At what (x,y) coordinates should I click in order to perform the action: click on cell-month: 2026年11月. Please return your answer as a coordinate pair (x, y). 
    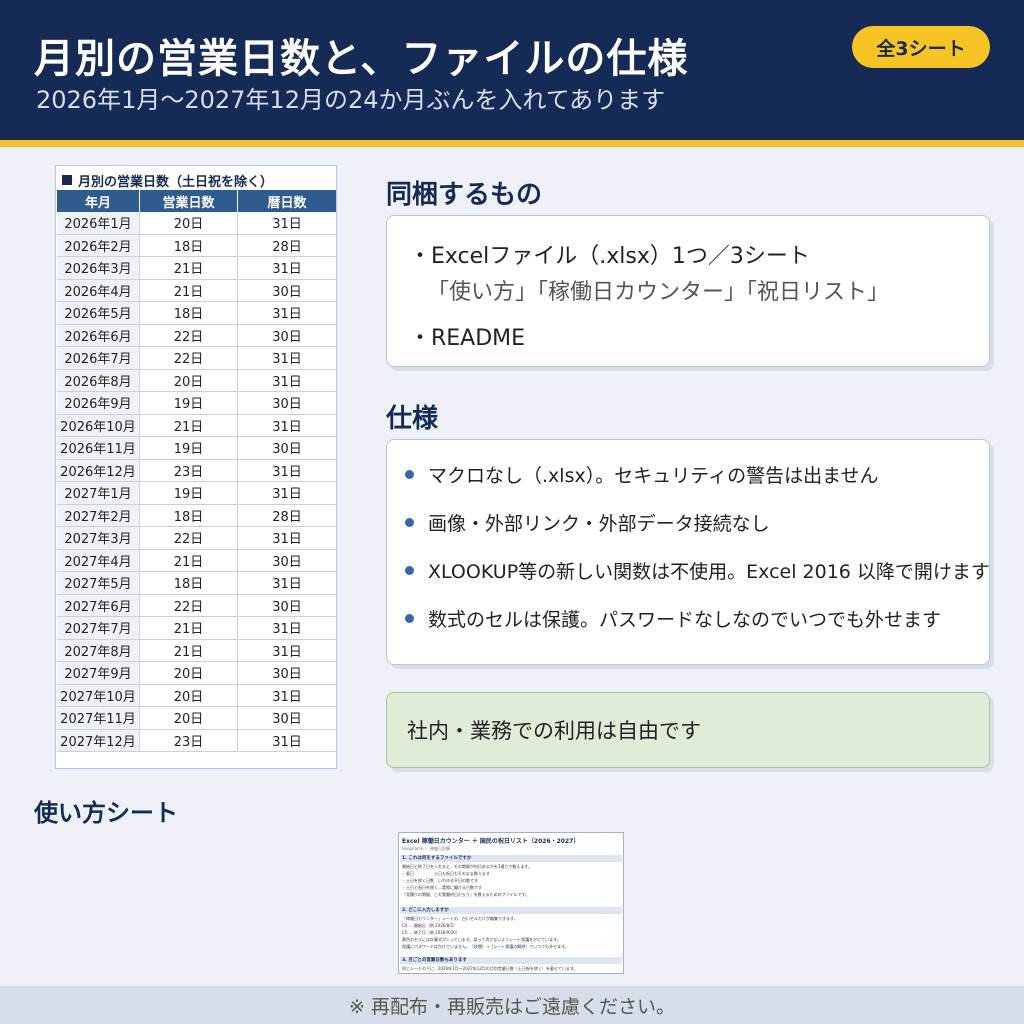
    Looking at the image, I should click on (98, 448).